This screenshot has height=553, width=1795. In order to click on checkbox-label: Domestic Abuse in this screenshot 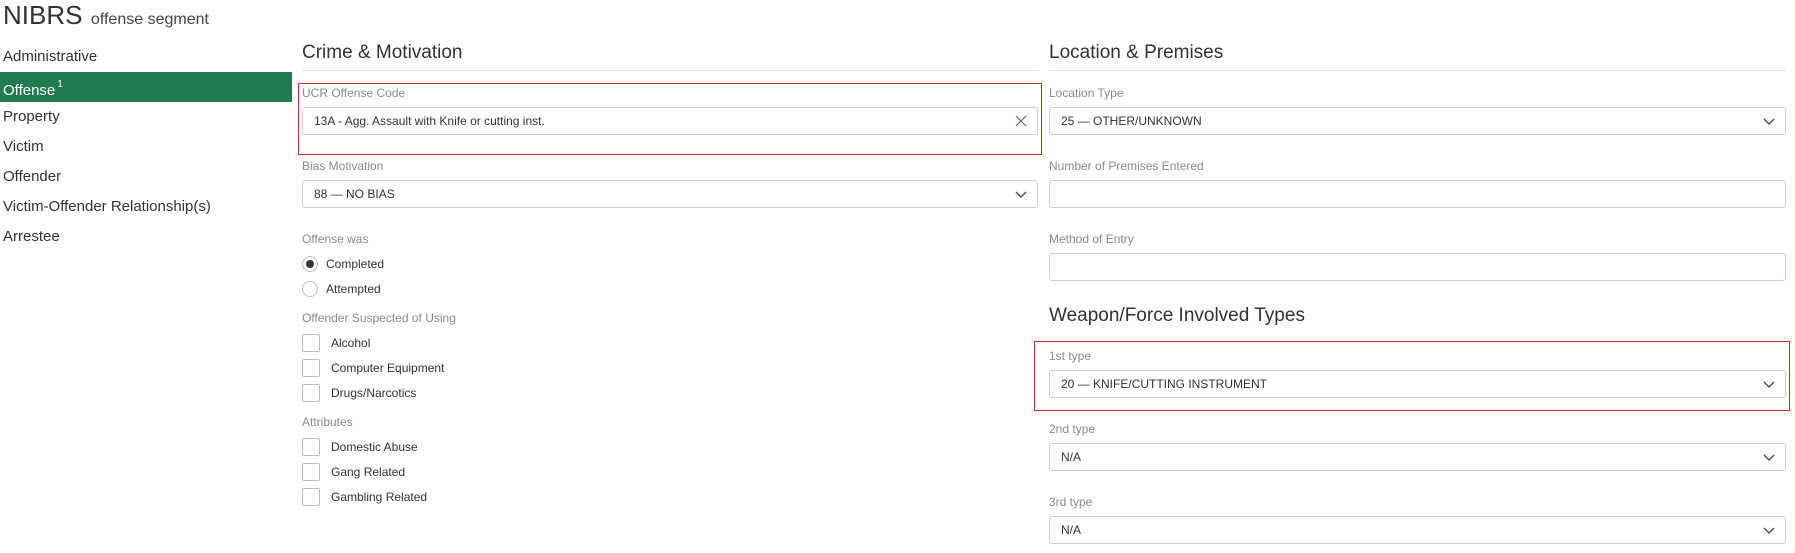, I will do `click(374, 447)`.